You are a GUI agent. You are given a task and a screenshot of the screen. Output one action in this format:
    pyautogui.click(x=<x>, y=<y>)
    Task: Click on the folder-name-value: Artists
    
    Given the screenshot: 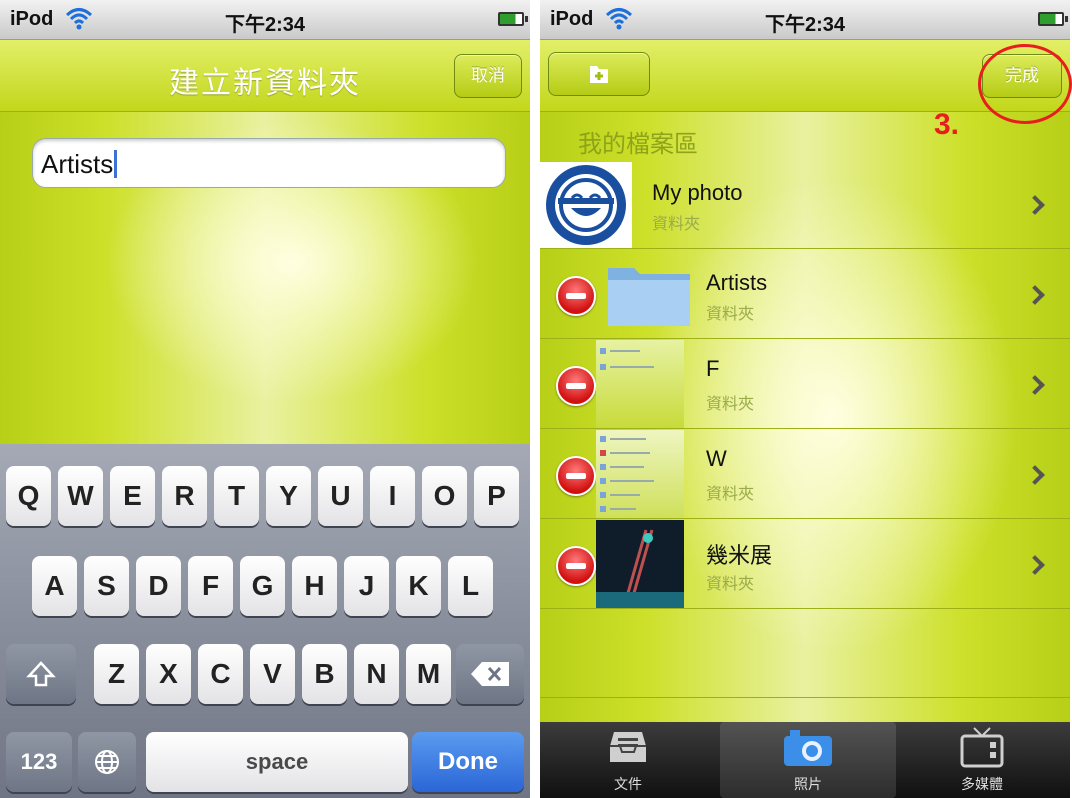 What is the action you would take?
    pyautogui.click(x=77, y=164)
    